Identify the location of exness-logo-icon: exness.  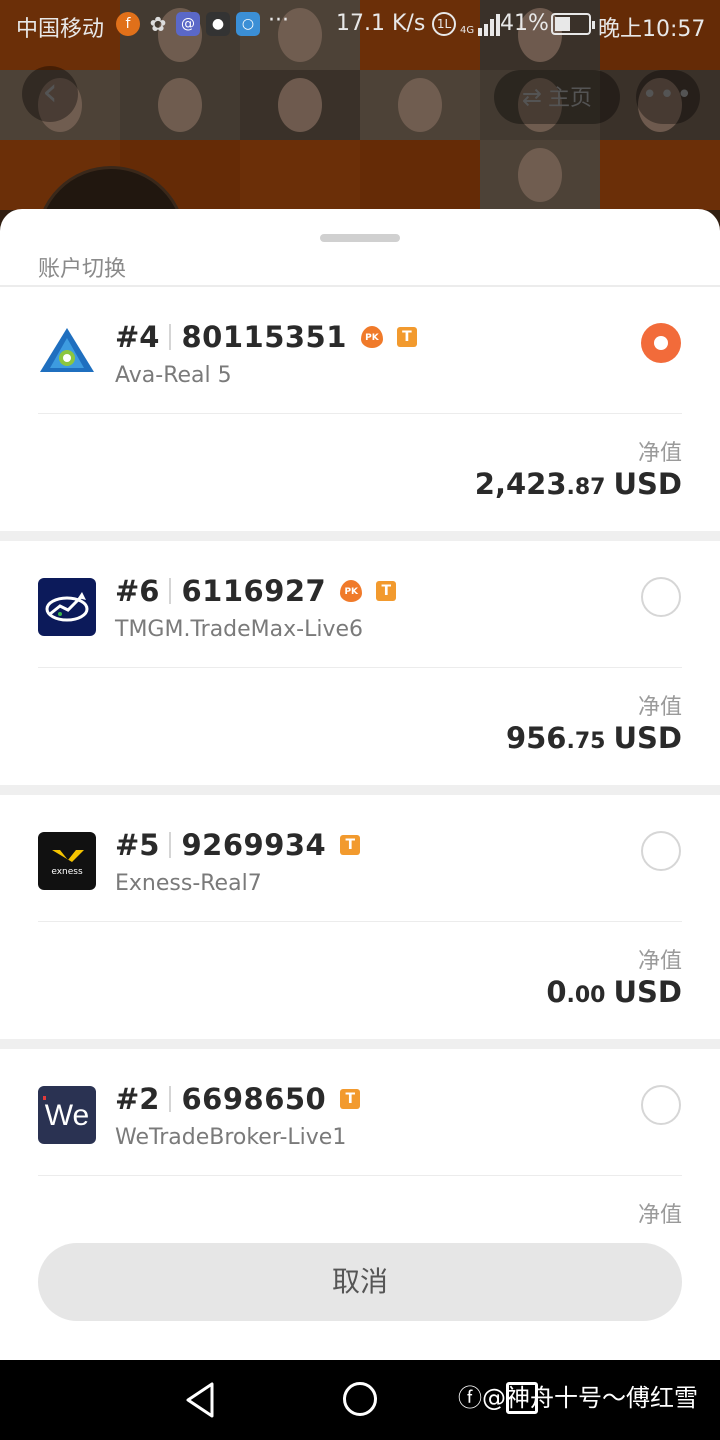
(67, 861).